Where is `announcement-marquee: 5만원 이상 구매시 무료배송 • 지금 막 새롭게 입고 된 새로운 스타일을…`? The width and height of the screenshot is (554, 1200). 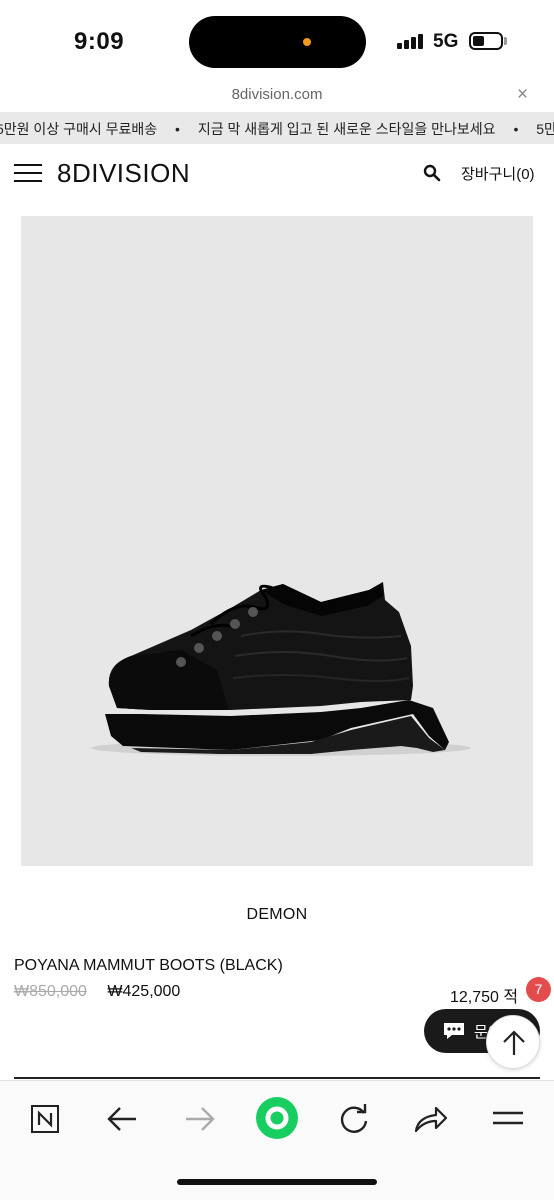 announcement-marquee: 5만원 이상 구매시 무료배송 • 지금 막 새롭게 입고 된 새로운 스타일을… is located at coordinates (277, 128).